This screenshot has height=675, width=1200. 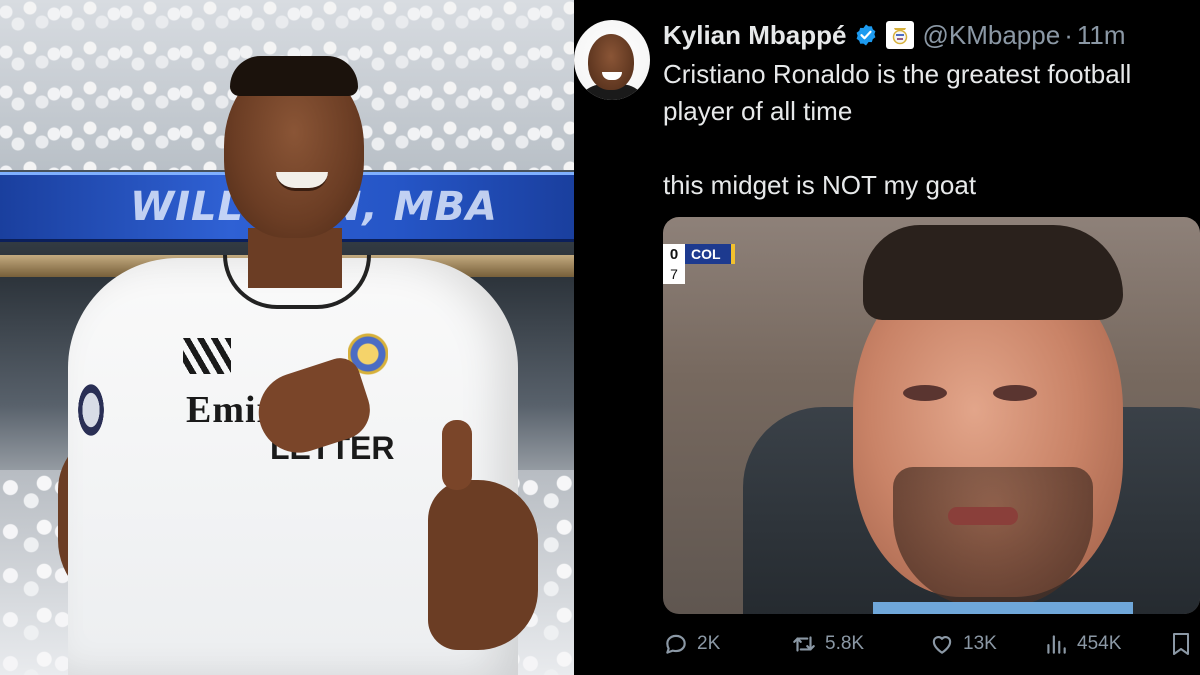 I want to click on author-handle: @KMbappe, so click(x=991, y=35).